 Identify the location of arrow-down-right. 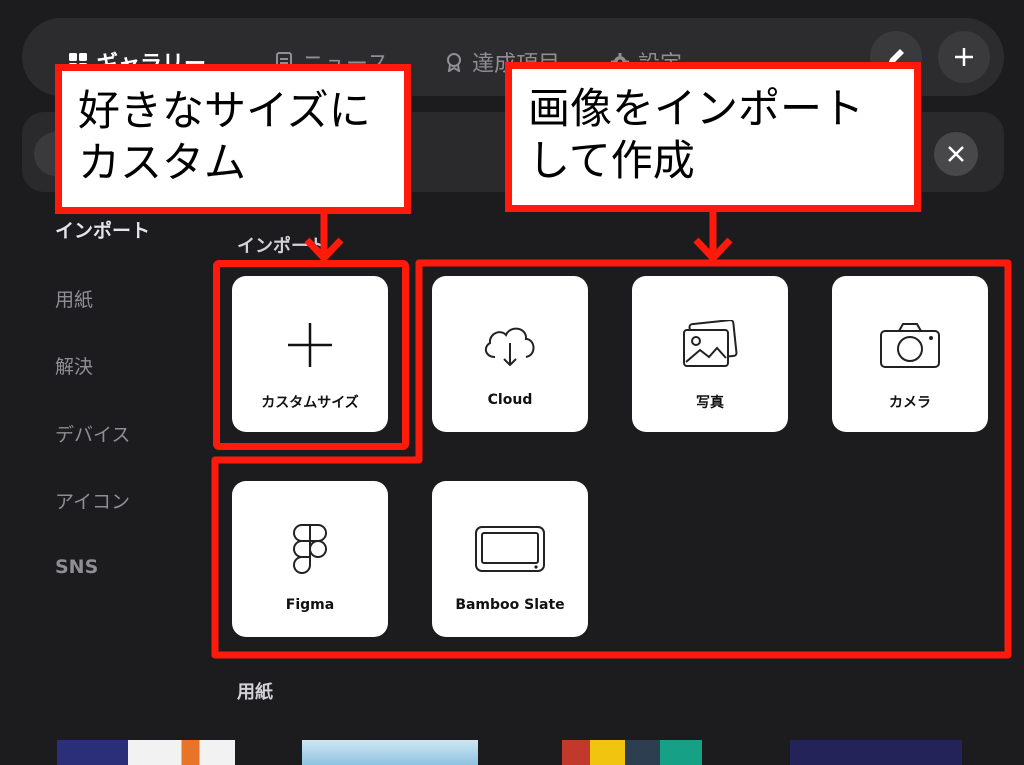
(713, 238).